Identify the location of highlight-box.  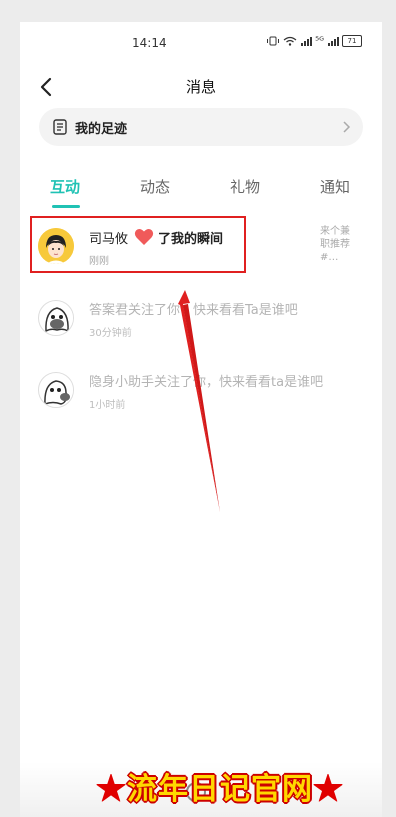
(138, 244).